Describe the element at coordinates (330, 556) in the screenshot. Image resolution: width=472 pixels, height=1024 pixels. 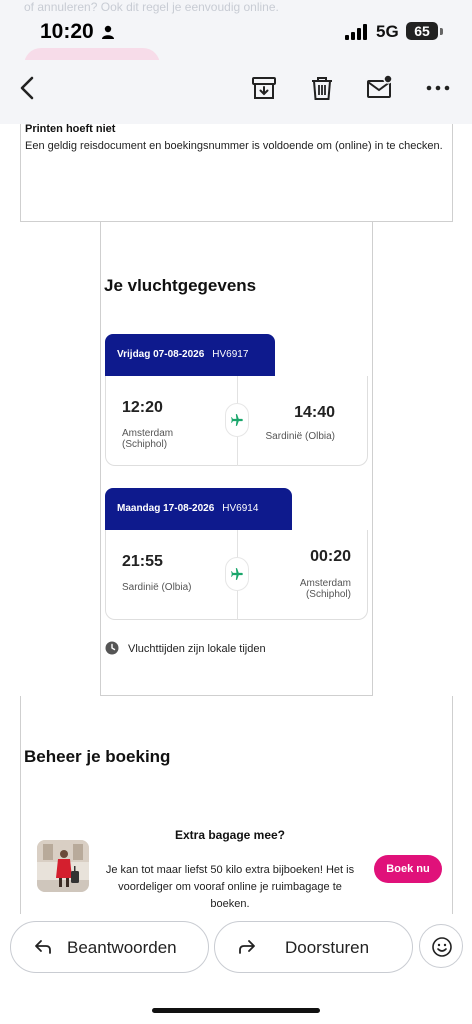
I see `arrival-time: 00:20` at that location.